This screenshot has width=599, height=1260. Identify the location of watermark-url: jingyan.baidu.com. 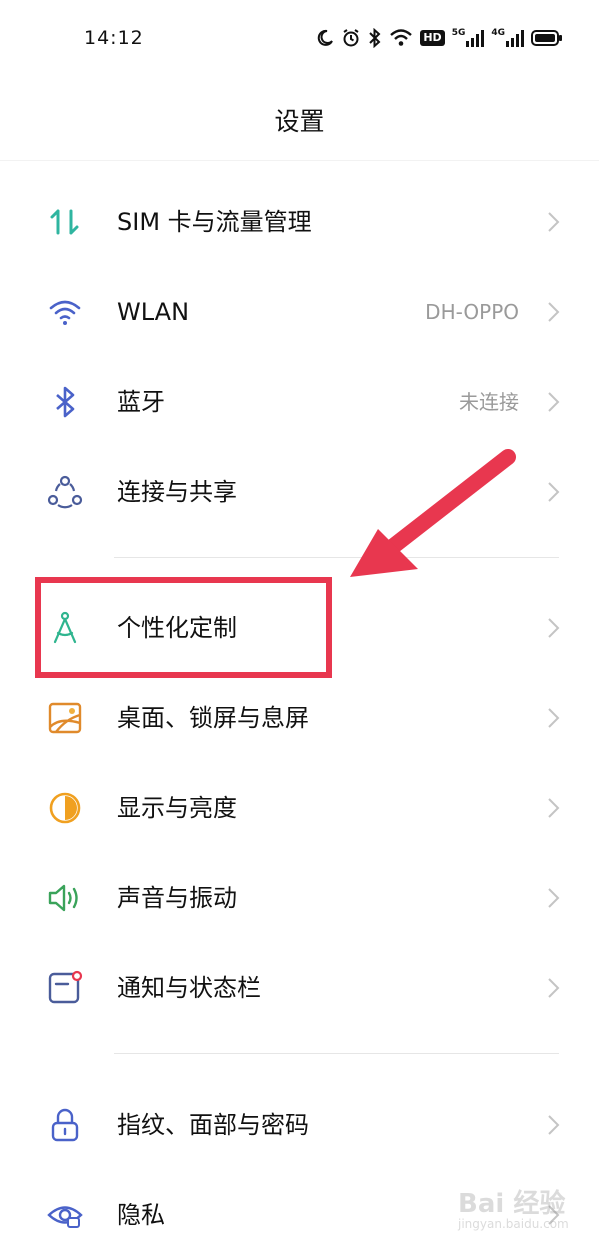
(513, 1224).